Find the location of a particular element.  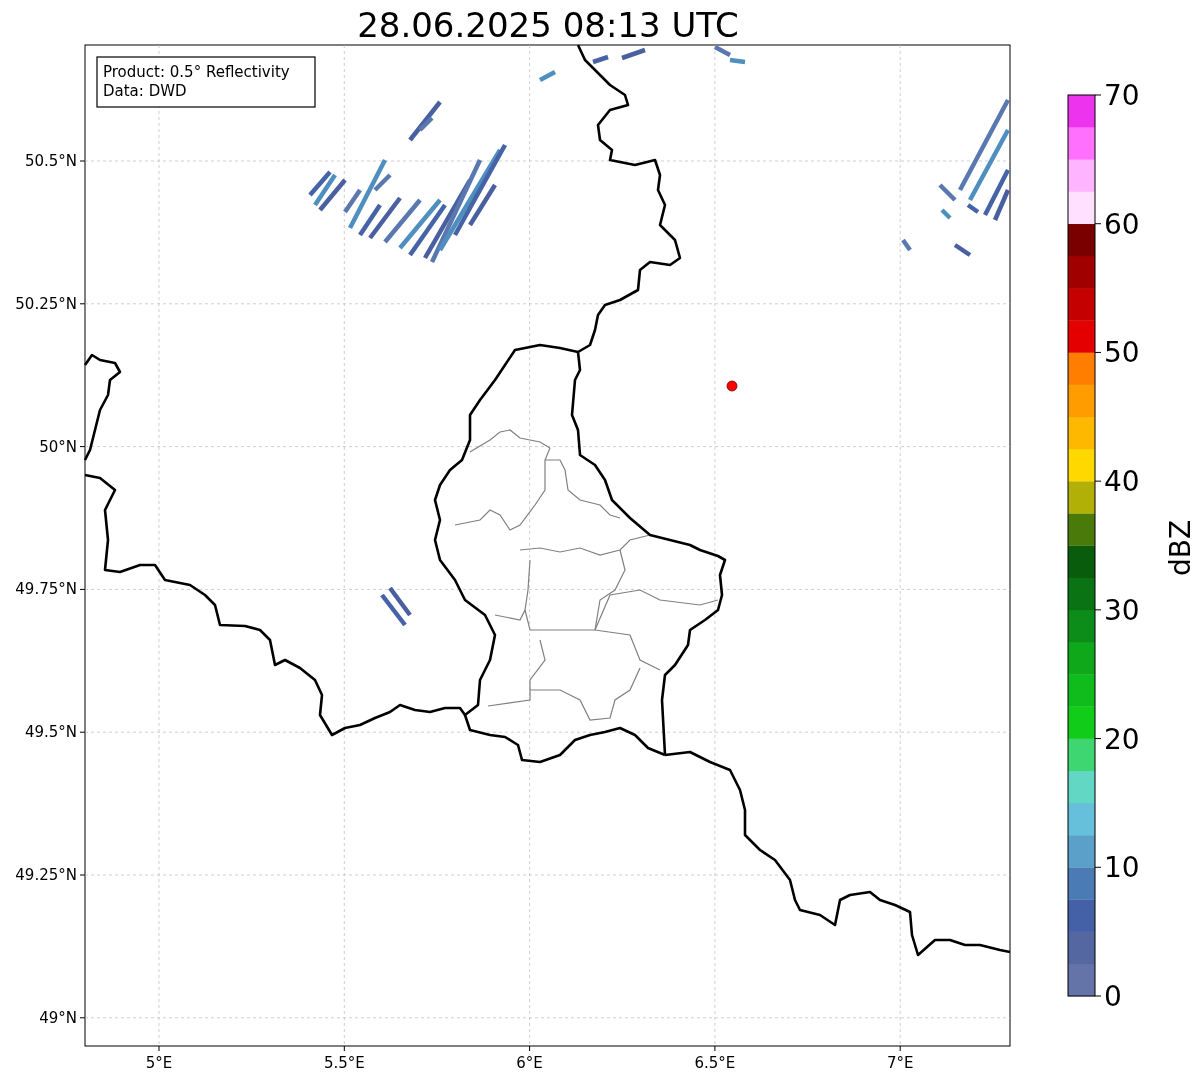

colorbar-tick-label: 30 is located at coordinates (1122, 610).